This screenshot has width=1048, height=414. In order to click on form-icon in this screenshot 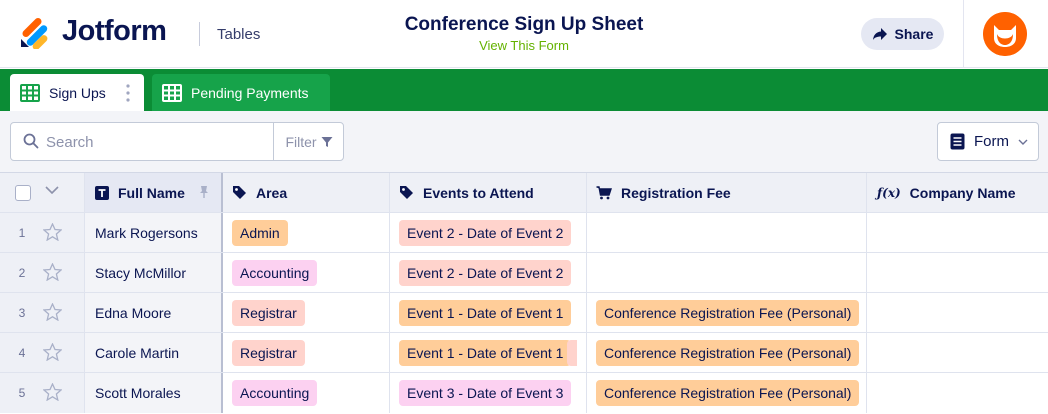, I will do `click(957, 141)`.